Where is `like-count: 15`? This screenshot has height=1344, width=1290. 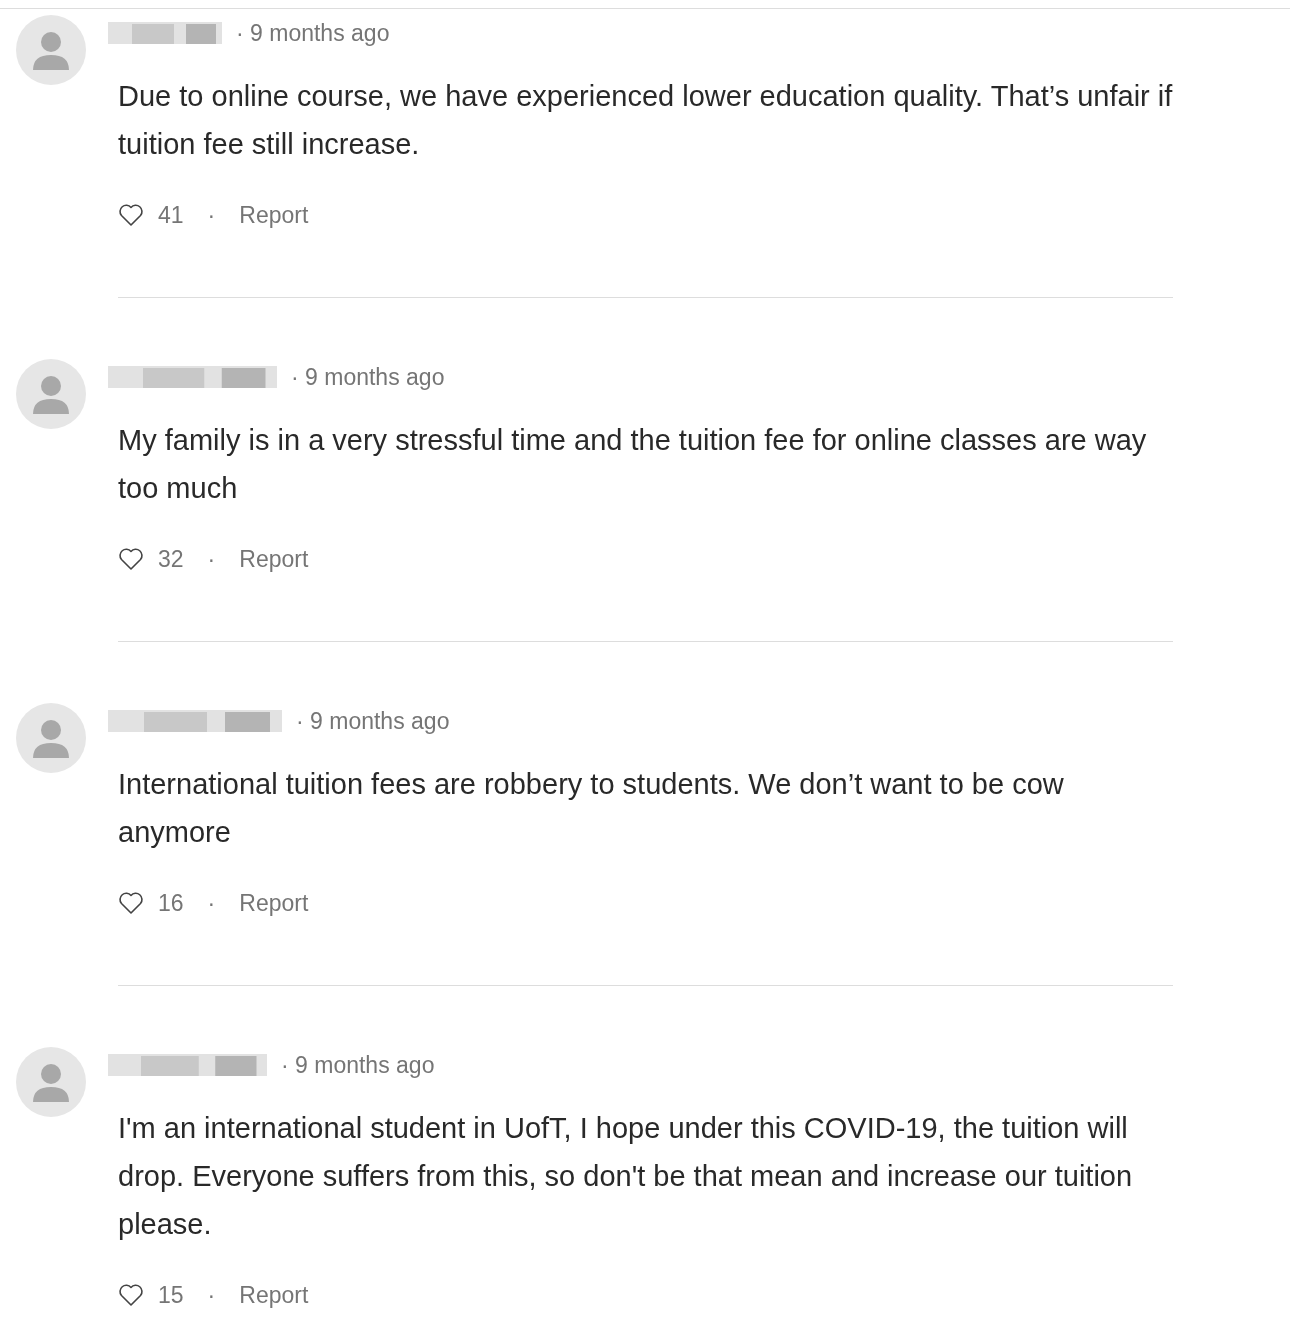 like-count: 15 is located at coordinates (171, 1295).